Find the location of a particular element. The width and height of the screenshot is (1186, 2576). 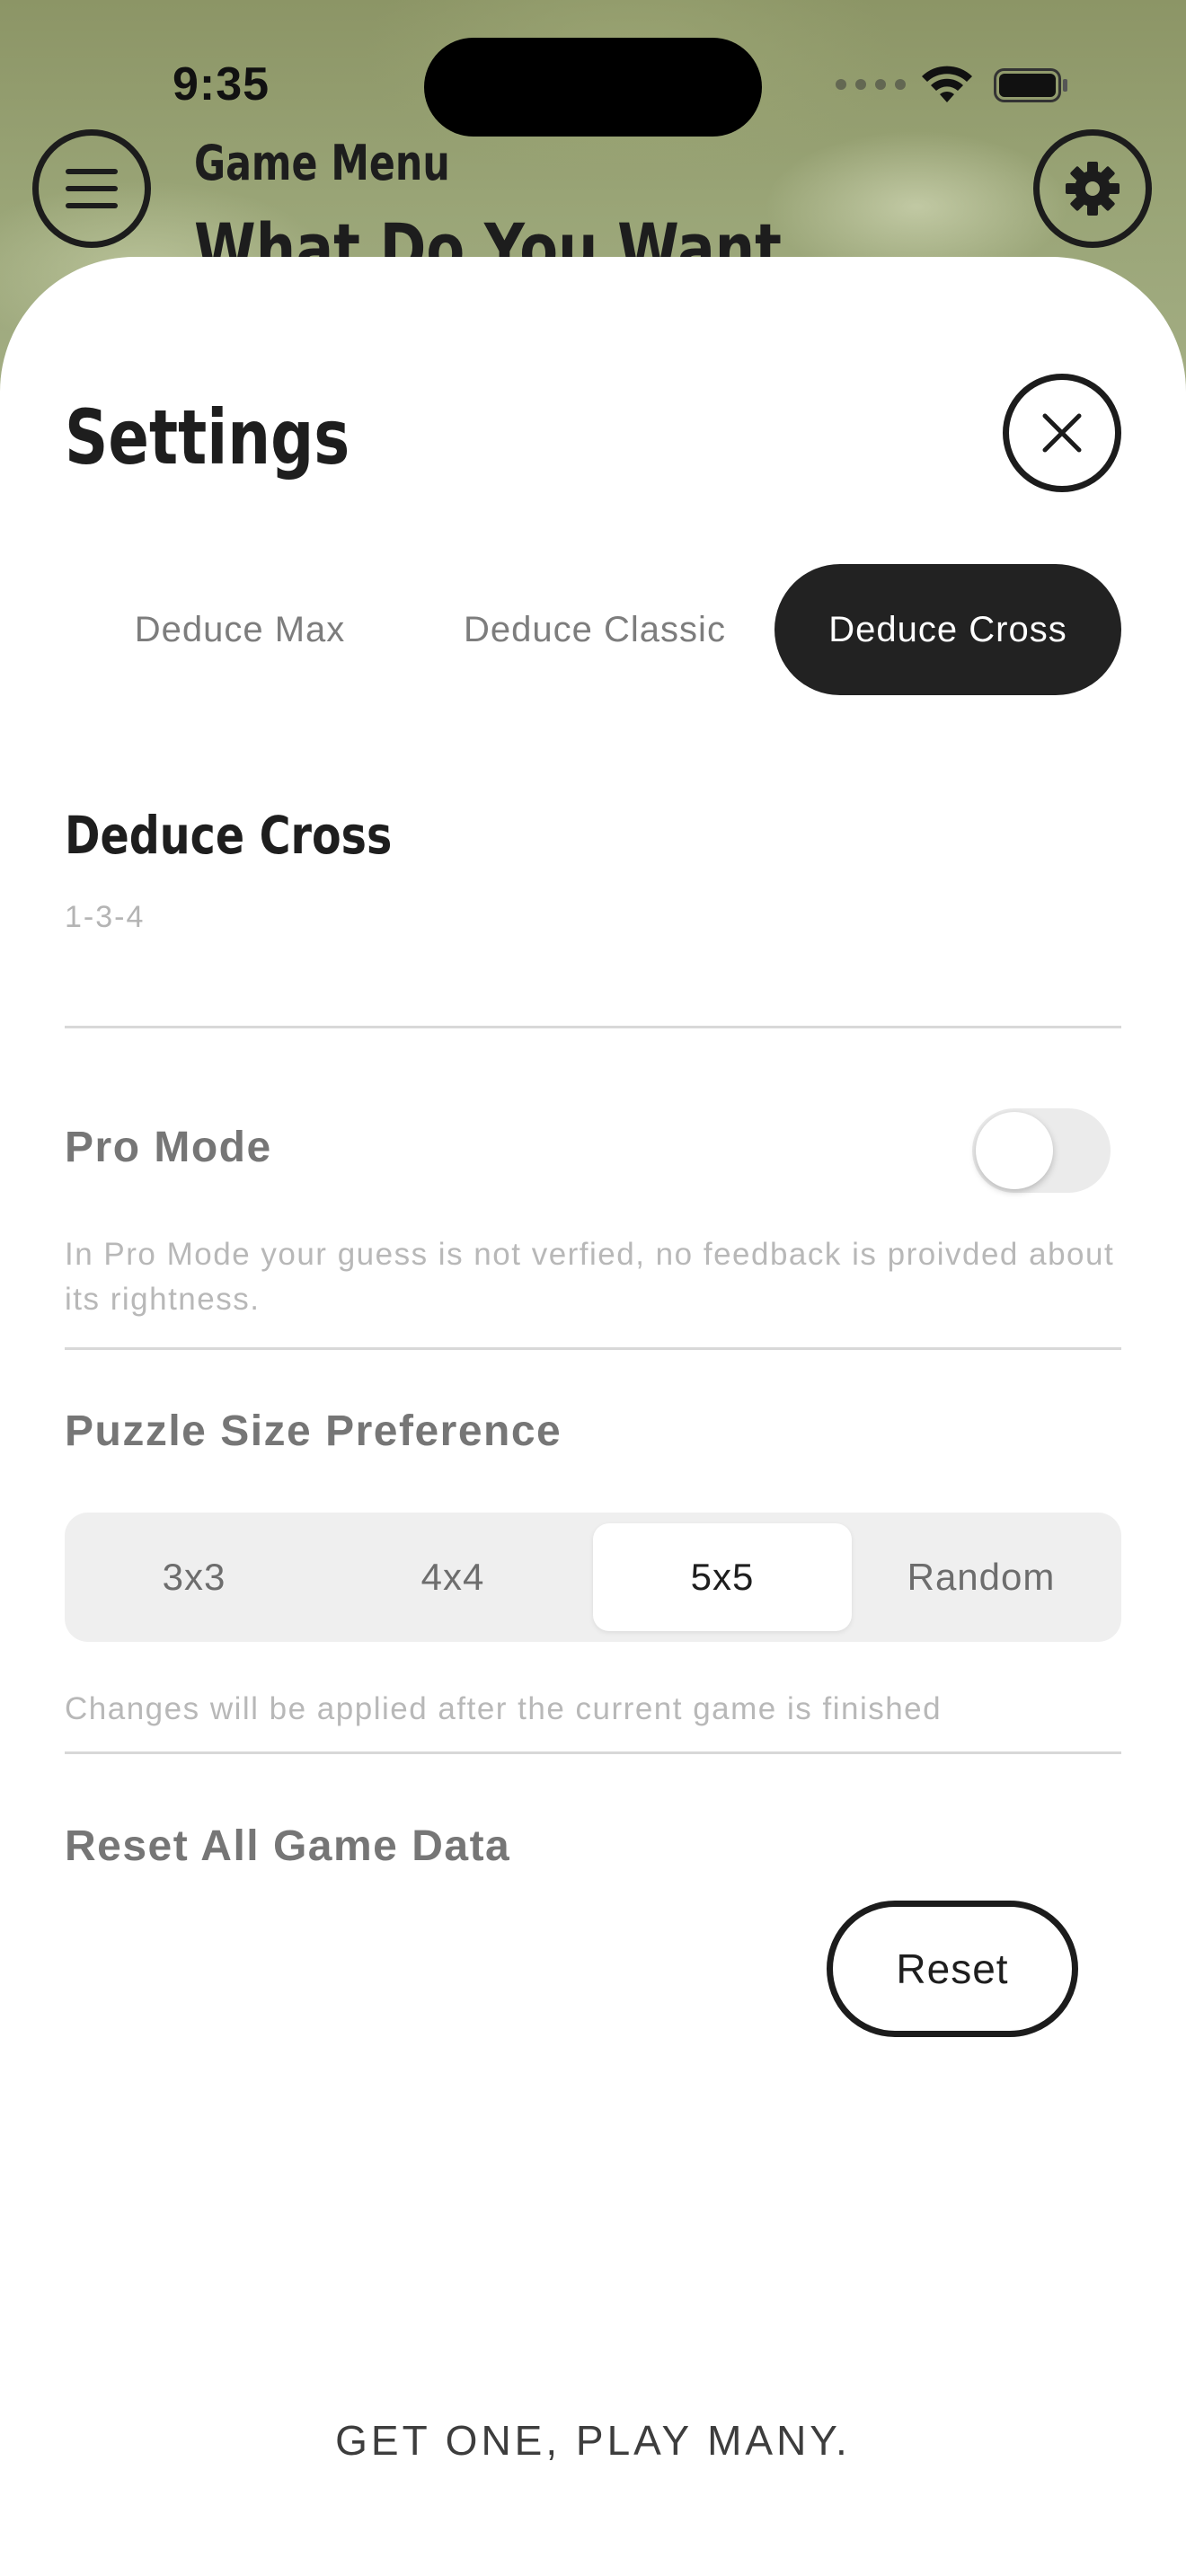

footer-tagline: GET ONE, PLAY MANY. is located at coordinates (593, 2440).